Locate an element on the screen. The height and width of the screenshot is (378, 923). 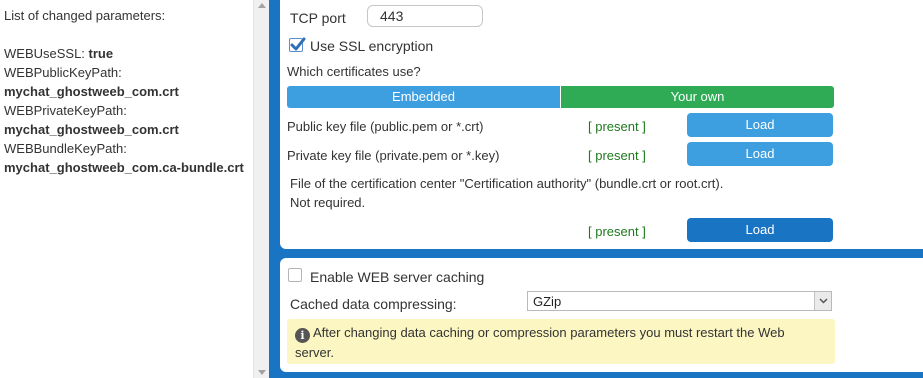
private-key-label: Private key file (private.pem or *.key) is located at coordinates (393, 155).